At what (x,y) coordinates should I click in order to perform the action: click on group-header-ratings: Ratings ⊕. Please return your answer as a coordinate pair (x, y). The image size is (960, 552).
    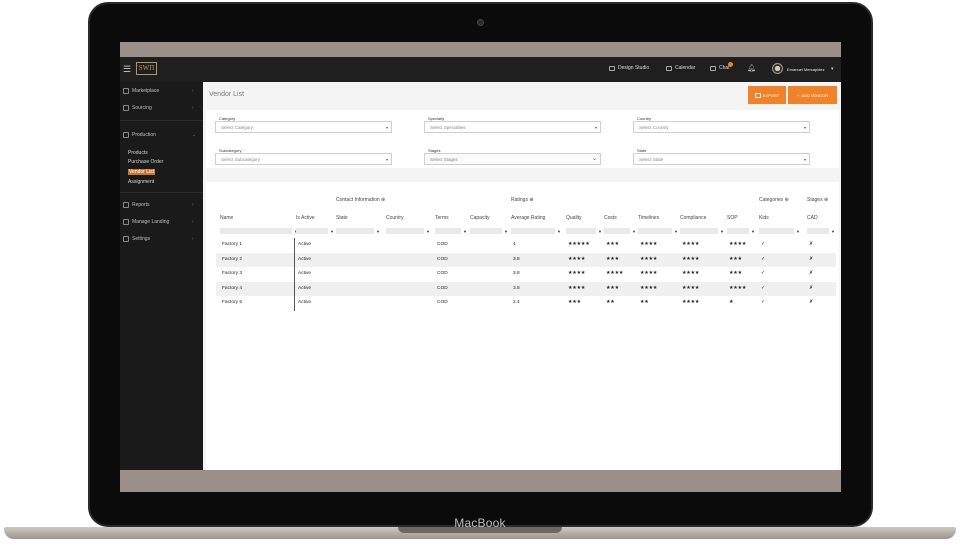
    Looking at the image, I should click on (522, 200).